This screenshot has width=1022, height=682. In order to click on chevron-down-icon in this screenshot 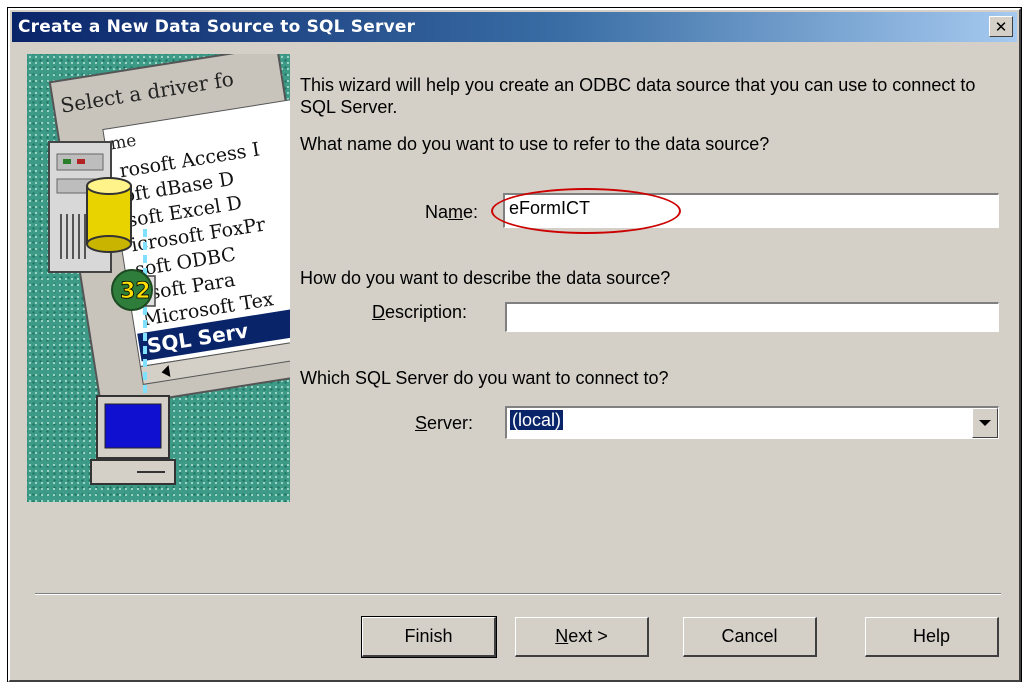, I will do `click(985, 423)`.